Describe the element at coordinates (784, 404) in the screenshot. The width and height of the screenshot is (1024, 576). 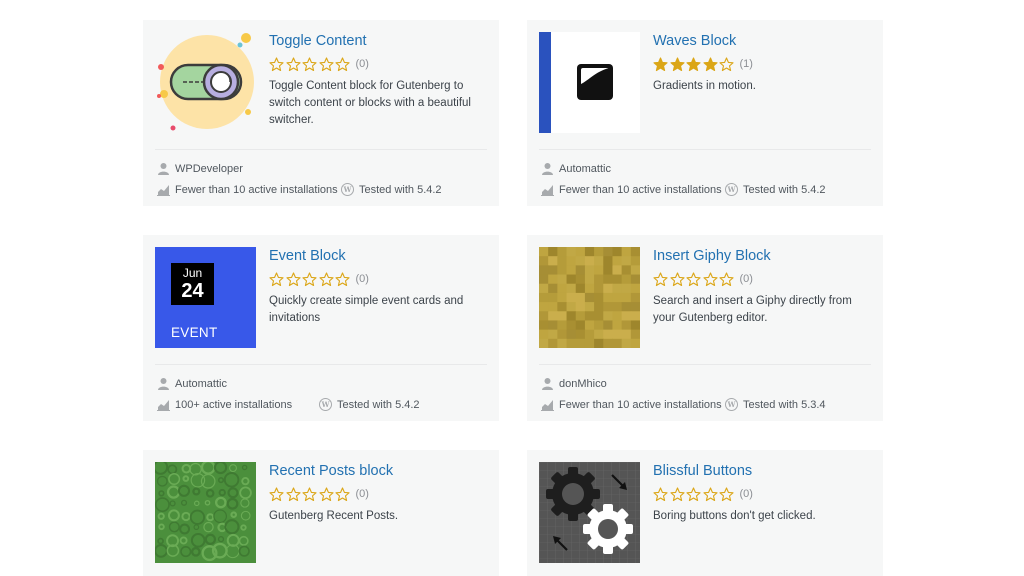
I see `tested-version: Tested with 5.3.4` at that location.